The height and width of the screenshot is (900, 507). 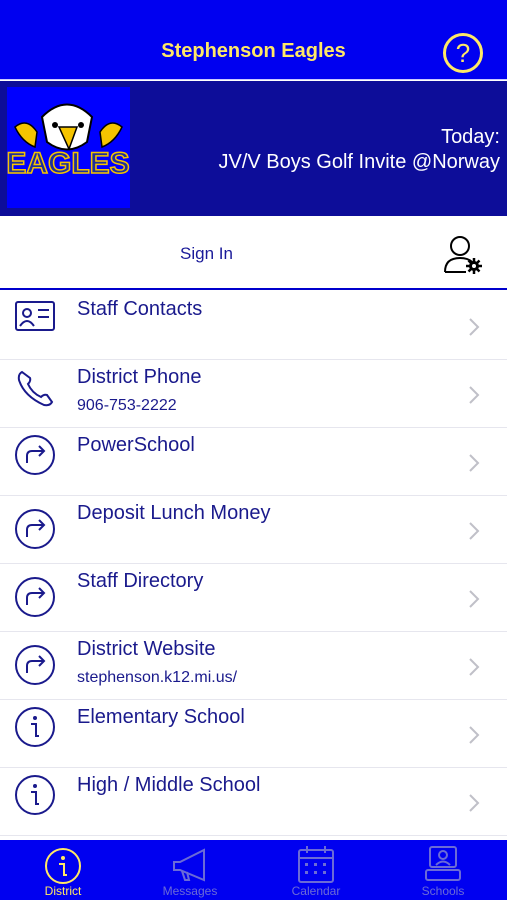 I want to click on list-item-district-phone: District Phone 906-753-2222, so click(x=253, y=394).